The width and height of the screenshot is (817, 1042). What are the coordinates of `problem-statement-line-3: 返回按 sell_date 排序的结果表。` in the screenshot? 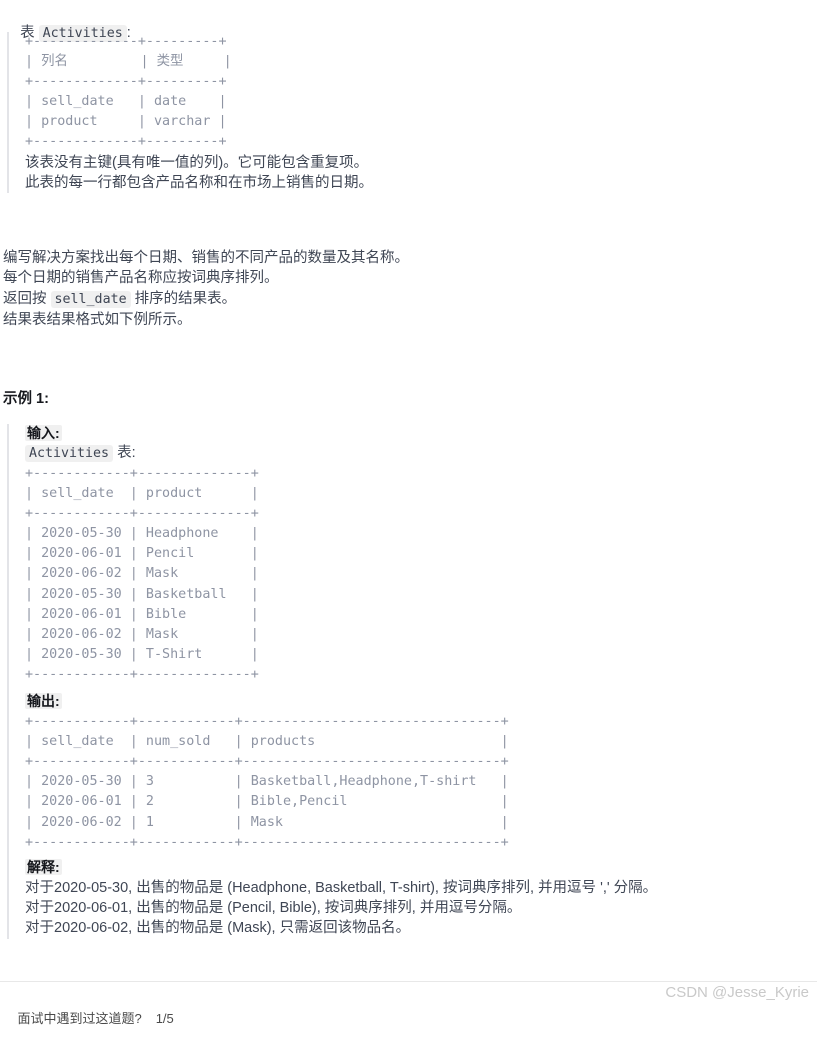 It's located at (403, 299).